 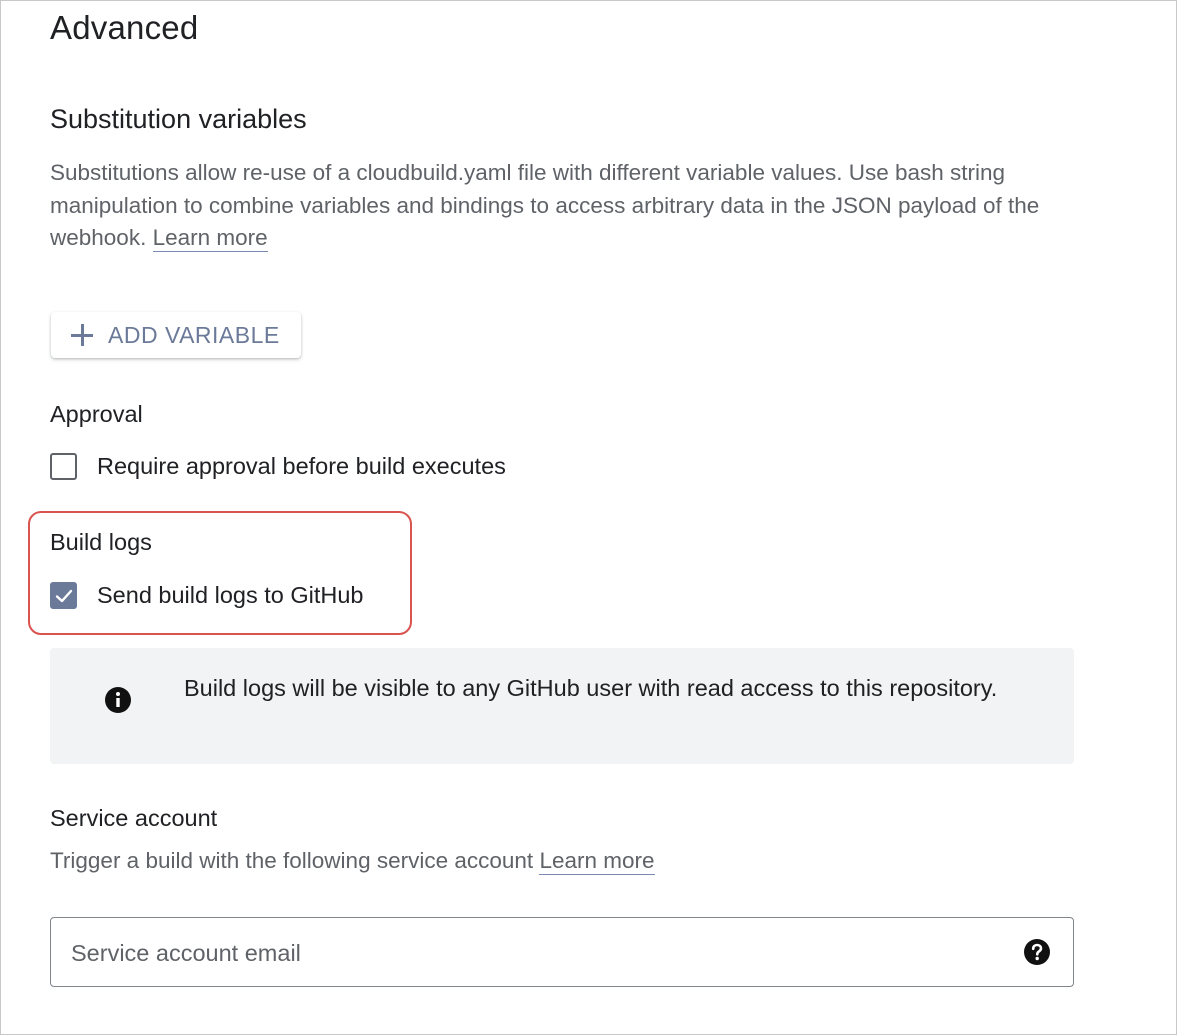 I want to click on help-circle-icon, so click(x=1037, y=952).